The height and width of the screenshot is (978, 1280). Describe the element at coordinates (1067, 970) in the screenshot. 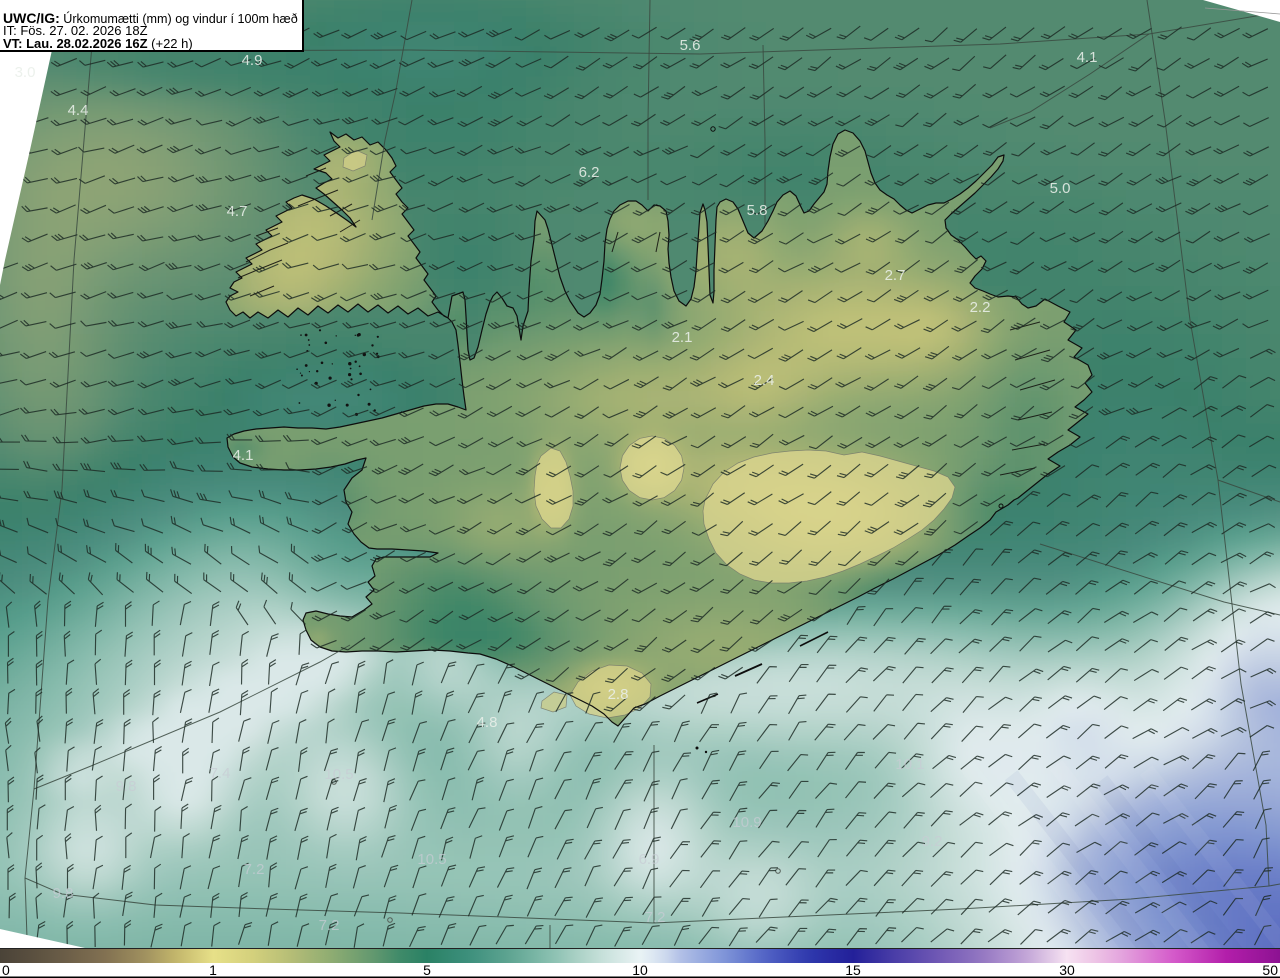

I see `svg-text: 30` at that location.